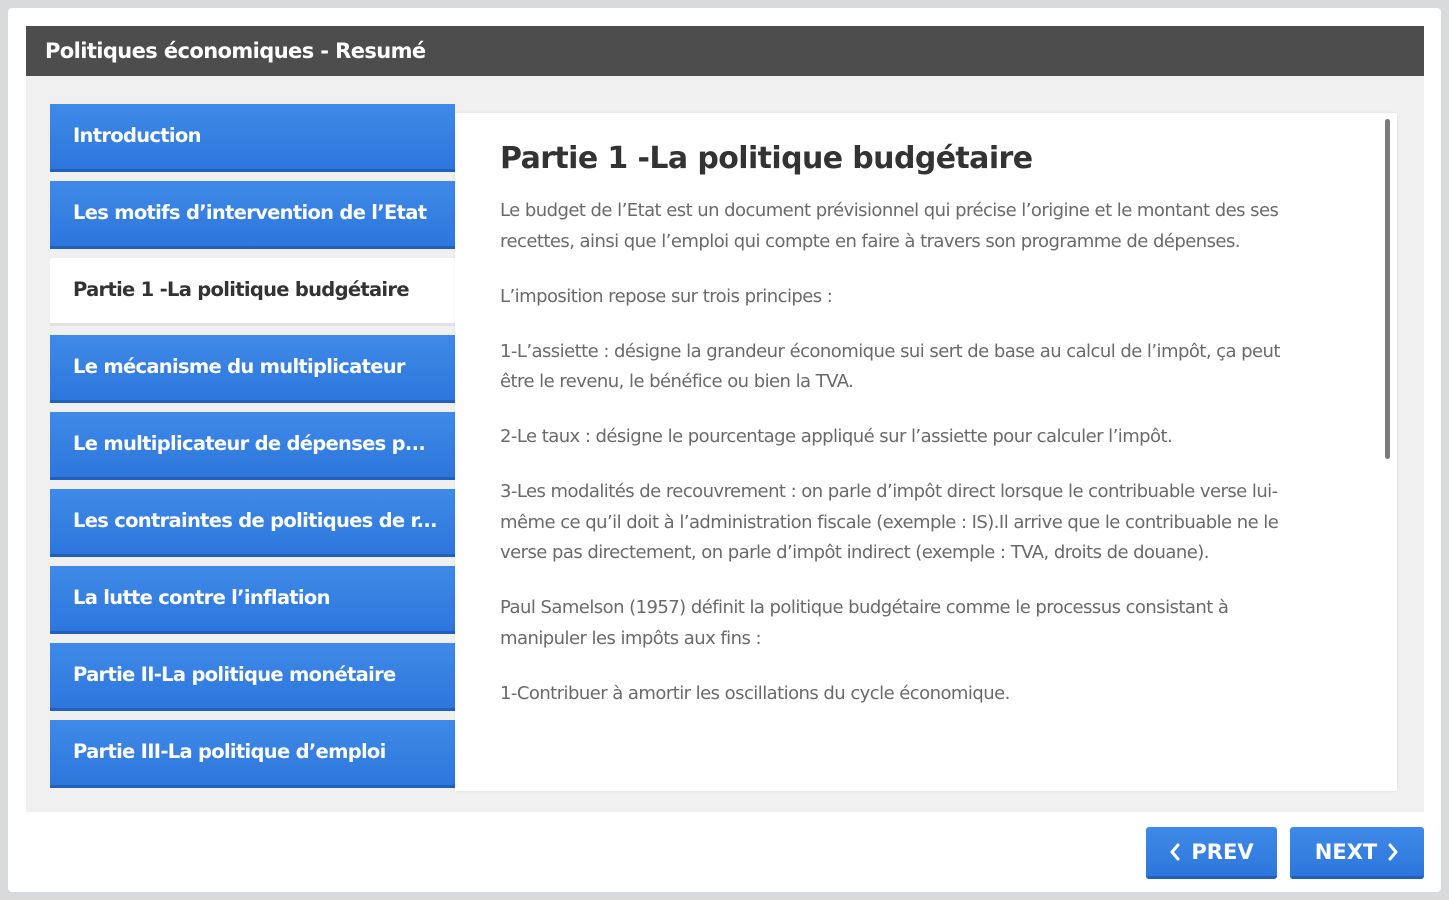  Describe the element at coordinates (1346, 851) in the screenshot. I see `next-button-label: NEXT` at that location.